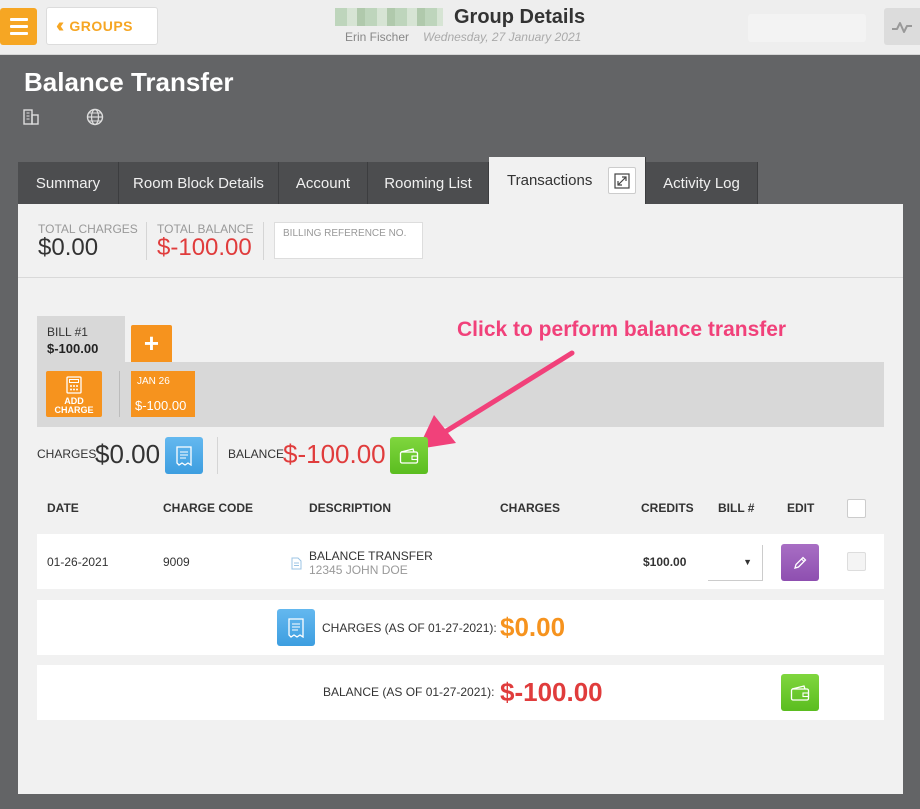 This screenshot has height=809, width=920. Describe the element at coordinates (63, 508) in the screenshot. I see `column-header-date: DATE` at that location.